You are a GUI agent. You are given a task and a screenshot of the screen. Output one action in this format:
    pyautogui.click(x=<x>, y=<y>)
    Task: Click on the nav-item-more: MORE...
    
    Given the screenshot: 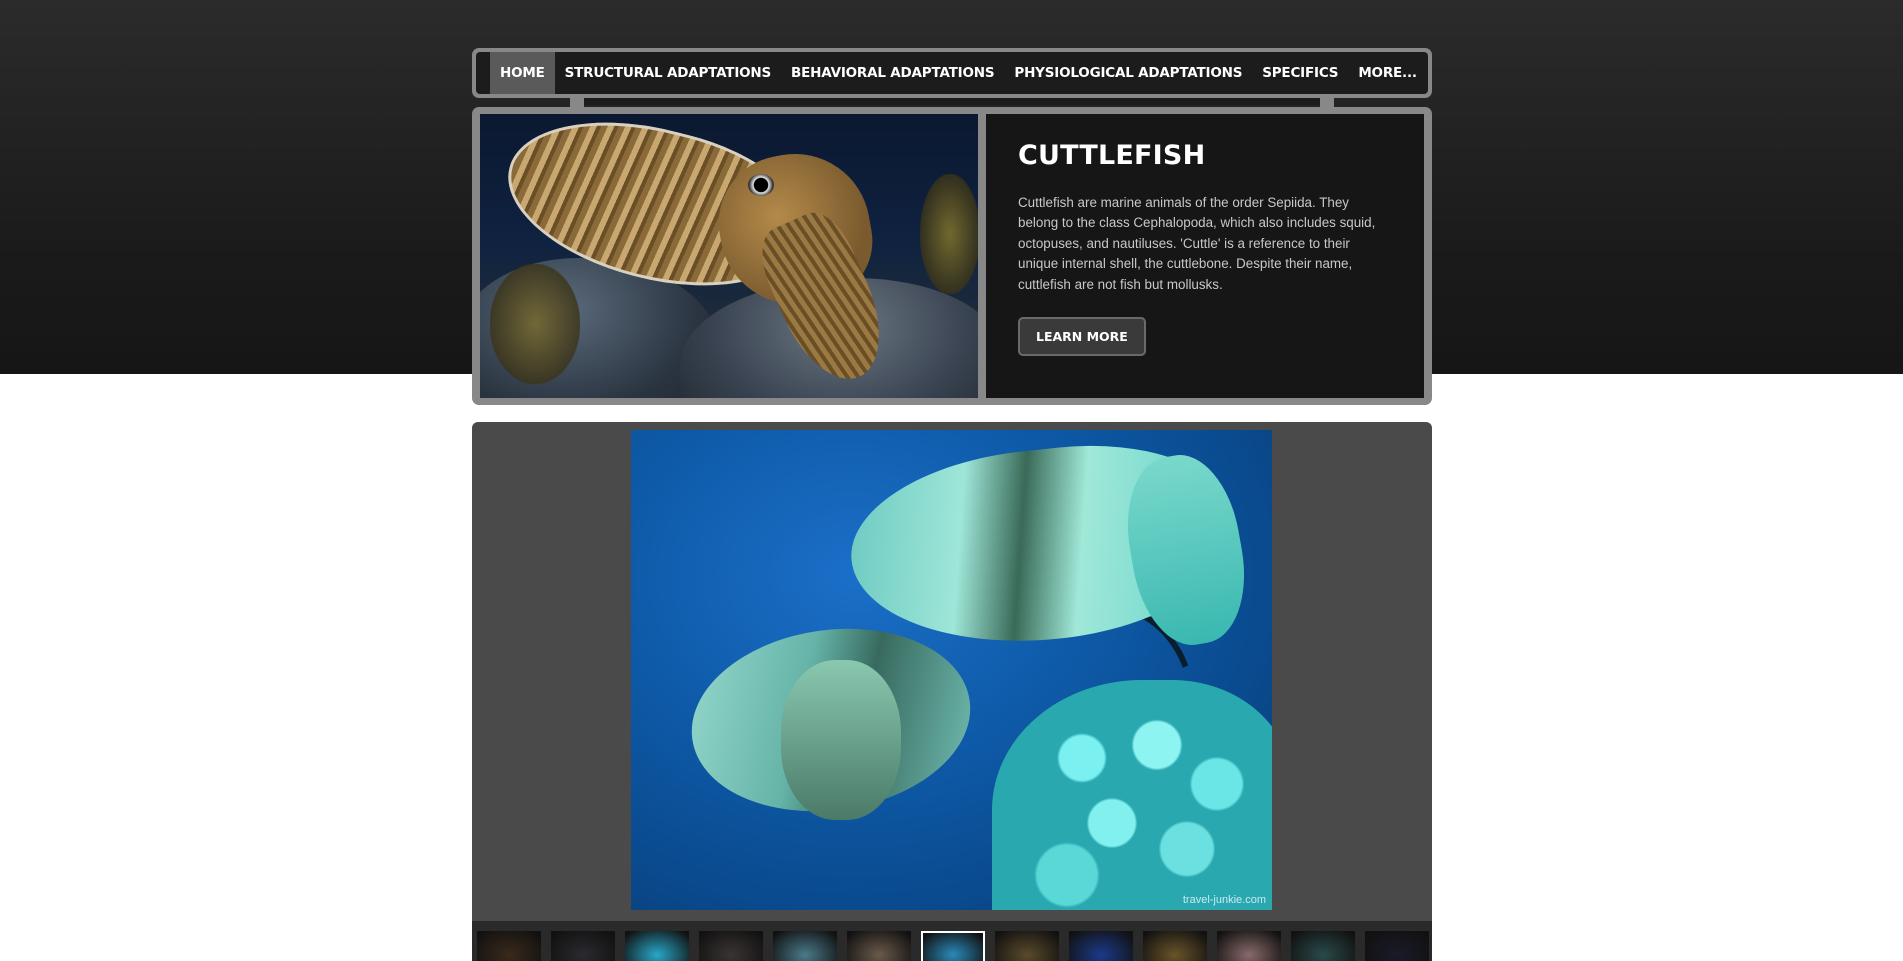 What is the action you would take?
    pyautogui.click(x=1396, y=73)
    